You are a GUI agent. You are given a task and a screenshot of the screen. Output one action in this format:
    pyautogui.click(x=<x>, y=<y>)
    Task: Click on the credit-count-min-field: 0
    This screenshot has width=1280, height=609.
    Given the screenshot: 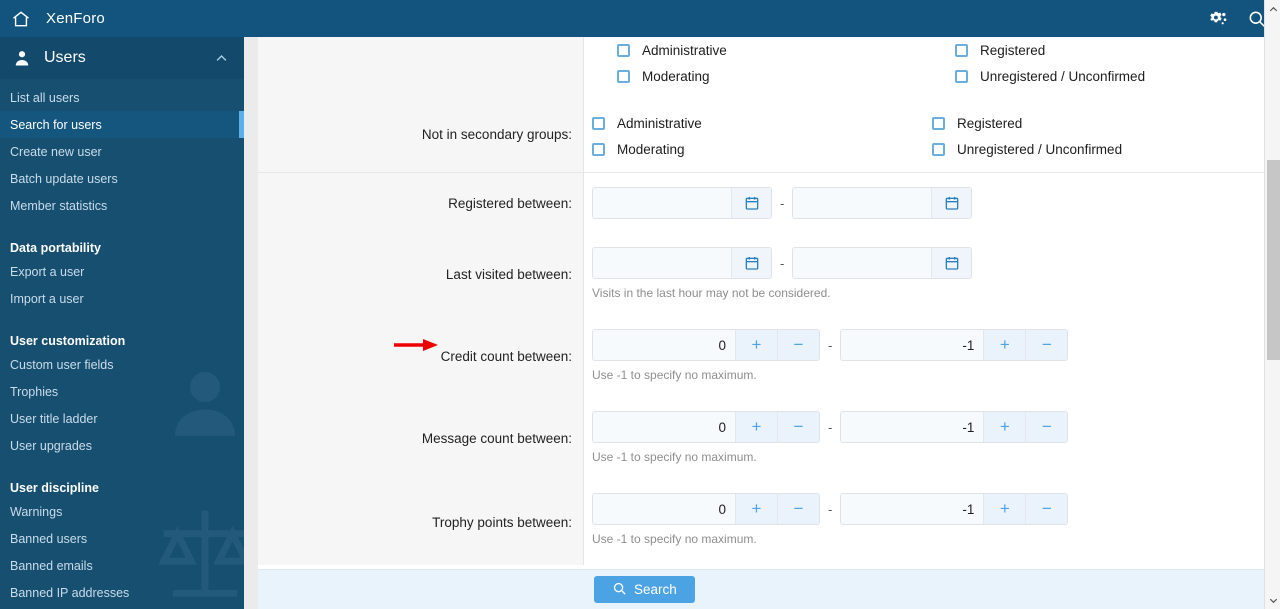 What is the action you would take?
    pyautogui.click(x=664, y=345)
    